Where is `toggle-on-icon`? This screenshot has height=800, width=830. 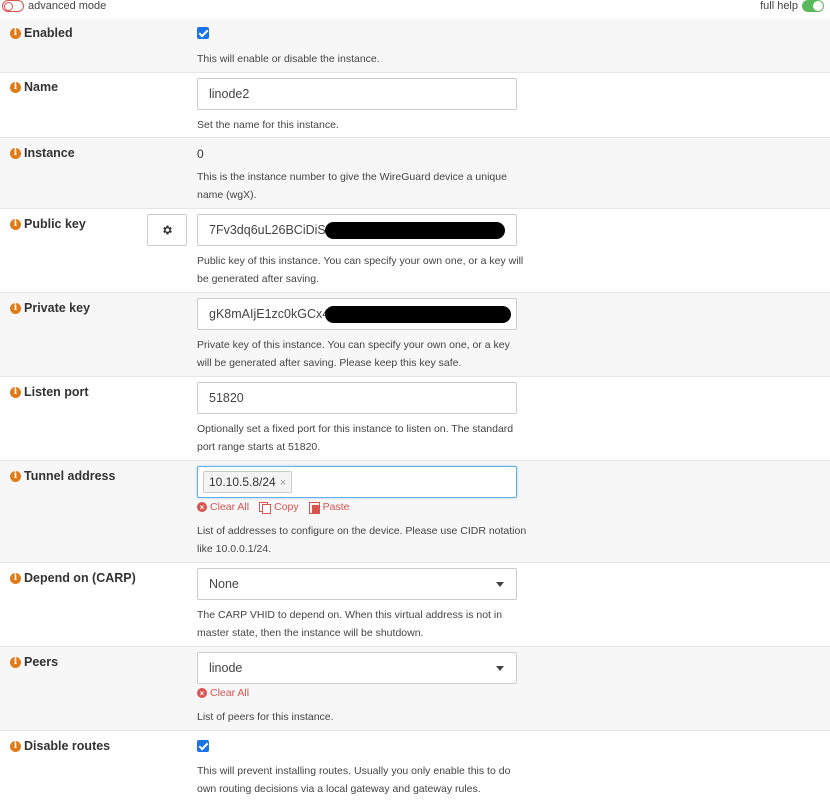 toggle-on-icon is located at coordinates (813, 6).